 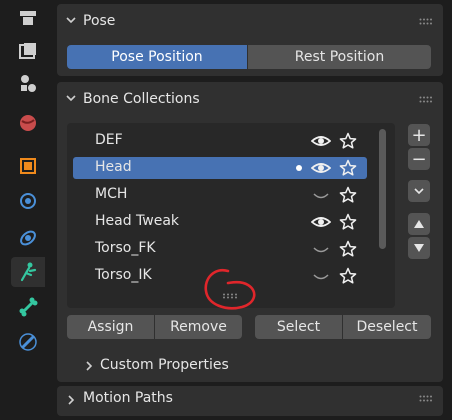 What do you see at coordinates (110, 327) in the screenshot?
I see `assign-button: Assign` at bounding box center [110, 327].